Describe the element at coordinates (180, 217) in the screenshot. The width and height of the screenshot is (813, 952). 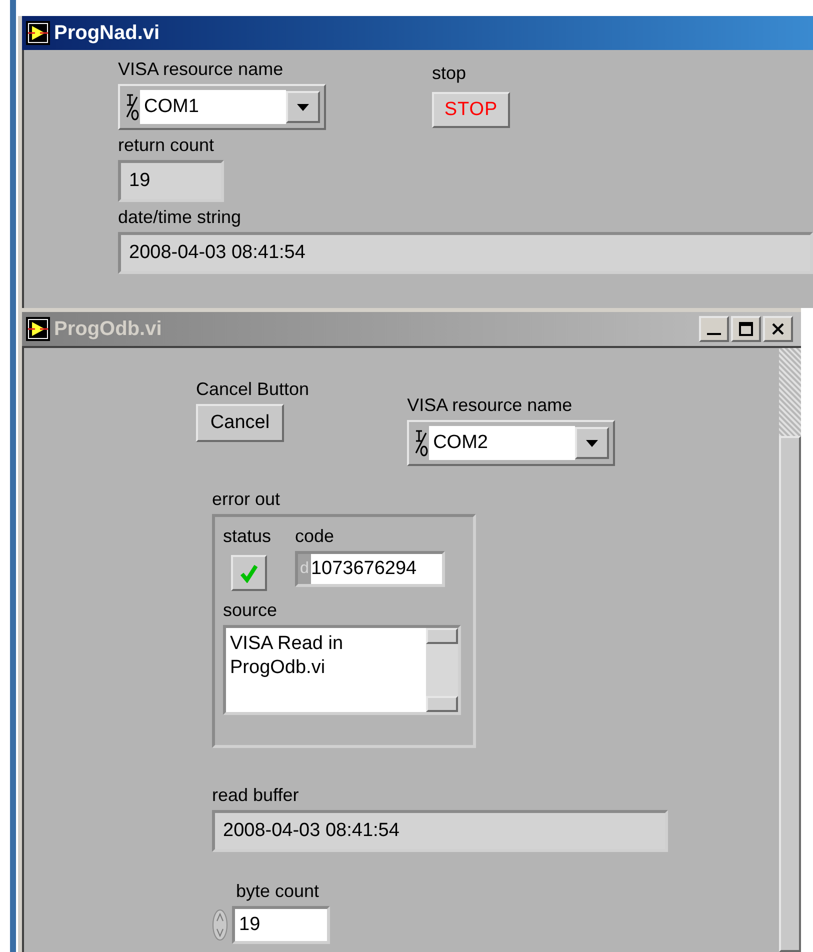
I see `control-label: date/time string` at that location.